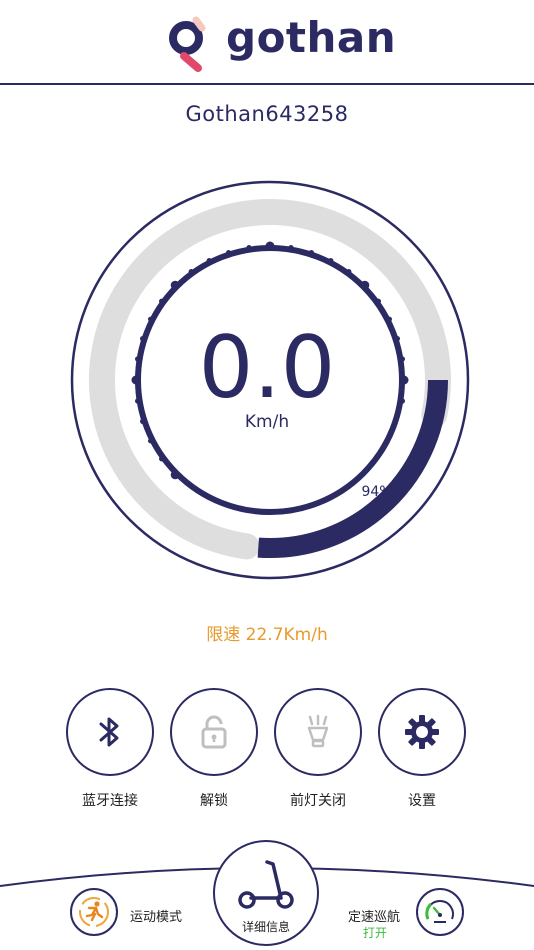 The height and width of the screenshot is (950, 534). Describe the element at coordinates (375, 933) in the screenshot. I see `cruise-control-status: 打开` at that location.